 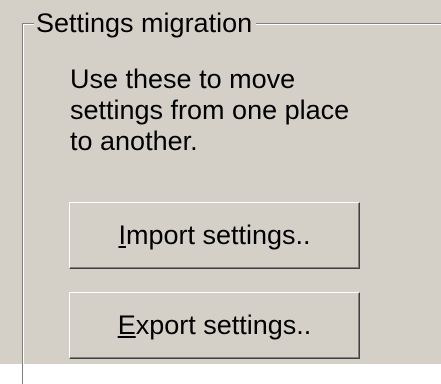 What do you see at coordinates (218, 235) in the screenshot?
I see `import-label-rest: mport settings..` at bounding box center [218, 235].